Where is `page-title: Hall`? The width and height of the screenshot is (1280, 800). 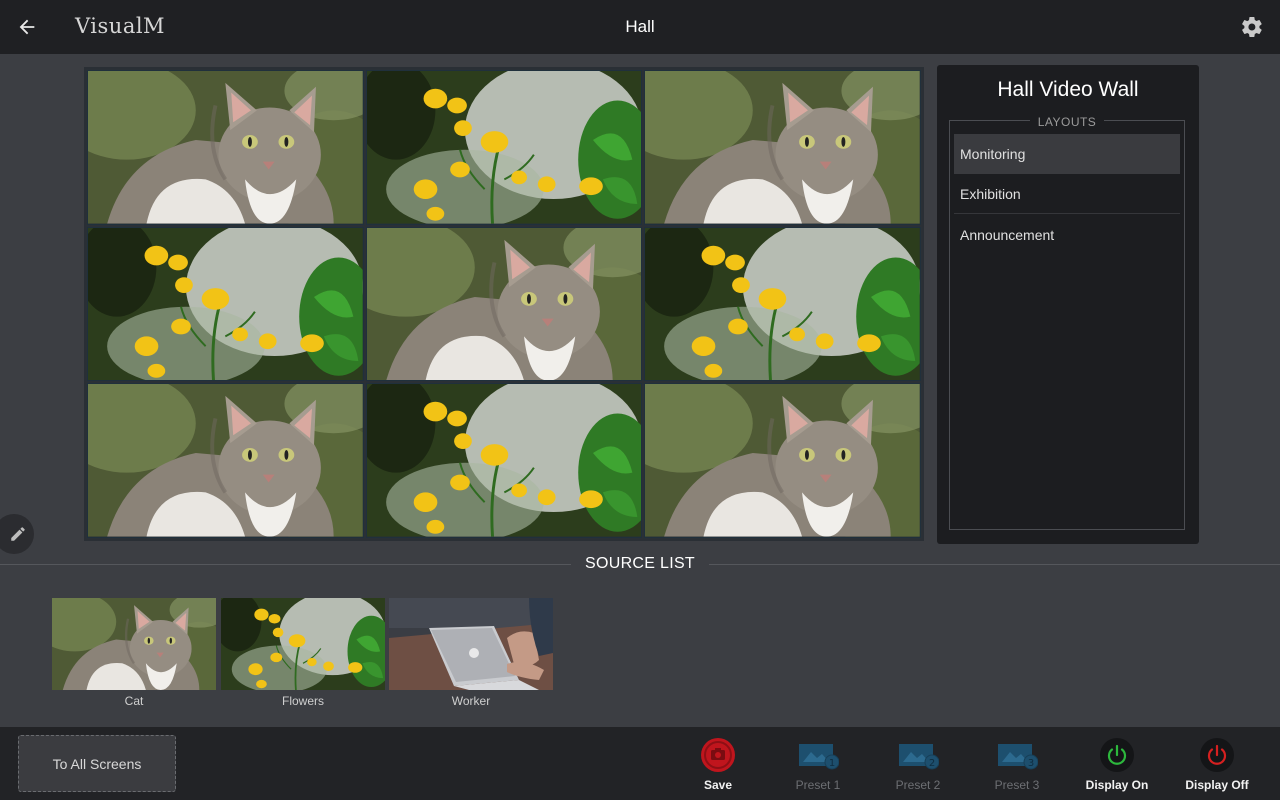 page-title: Hall is located at coordinates (640, 26).